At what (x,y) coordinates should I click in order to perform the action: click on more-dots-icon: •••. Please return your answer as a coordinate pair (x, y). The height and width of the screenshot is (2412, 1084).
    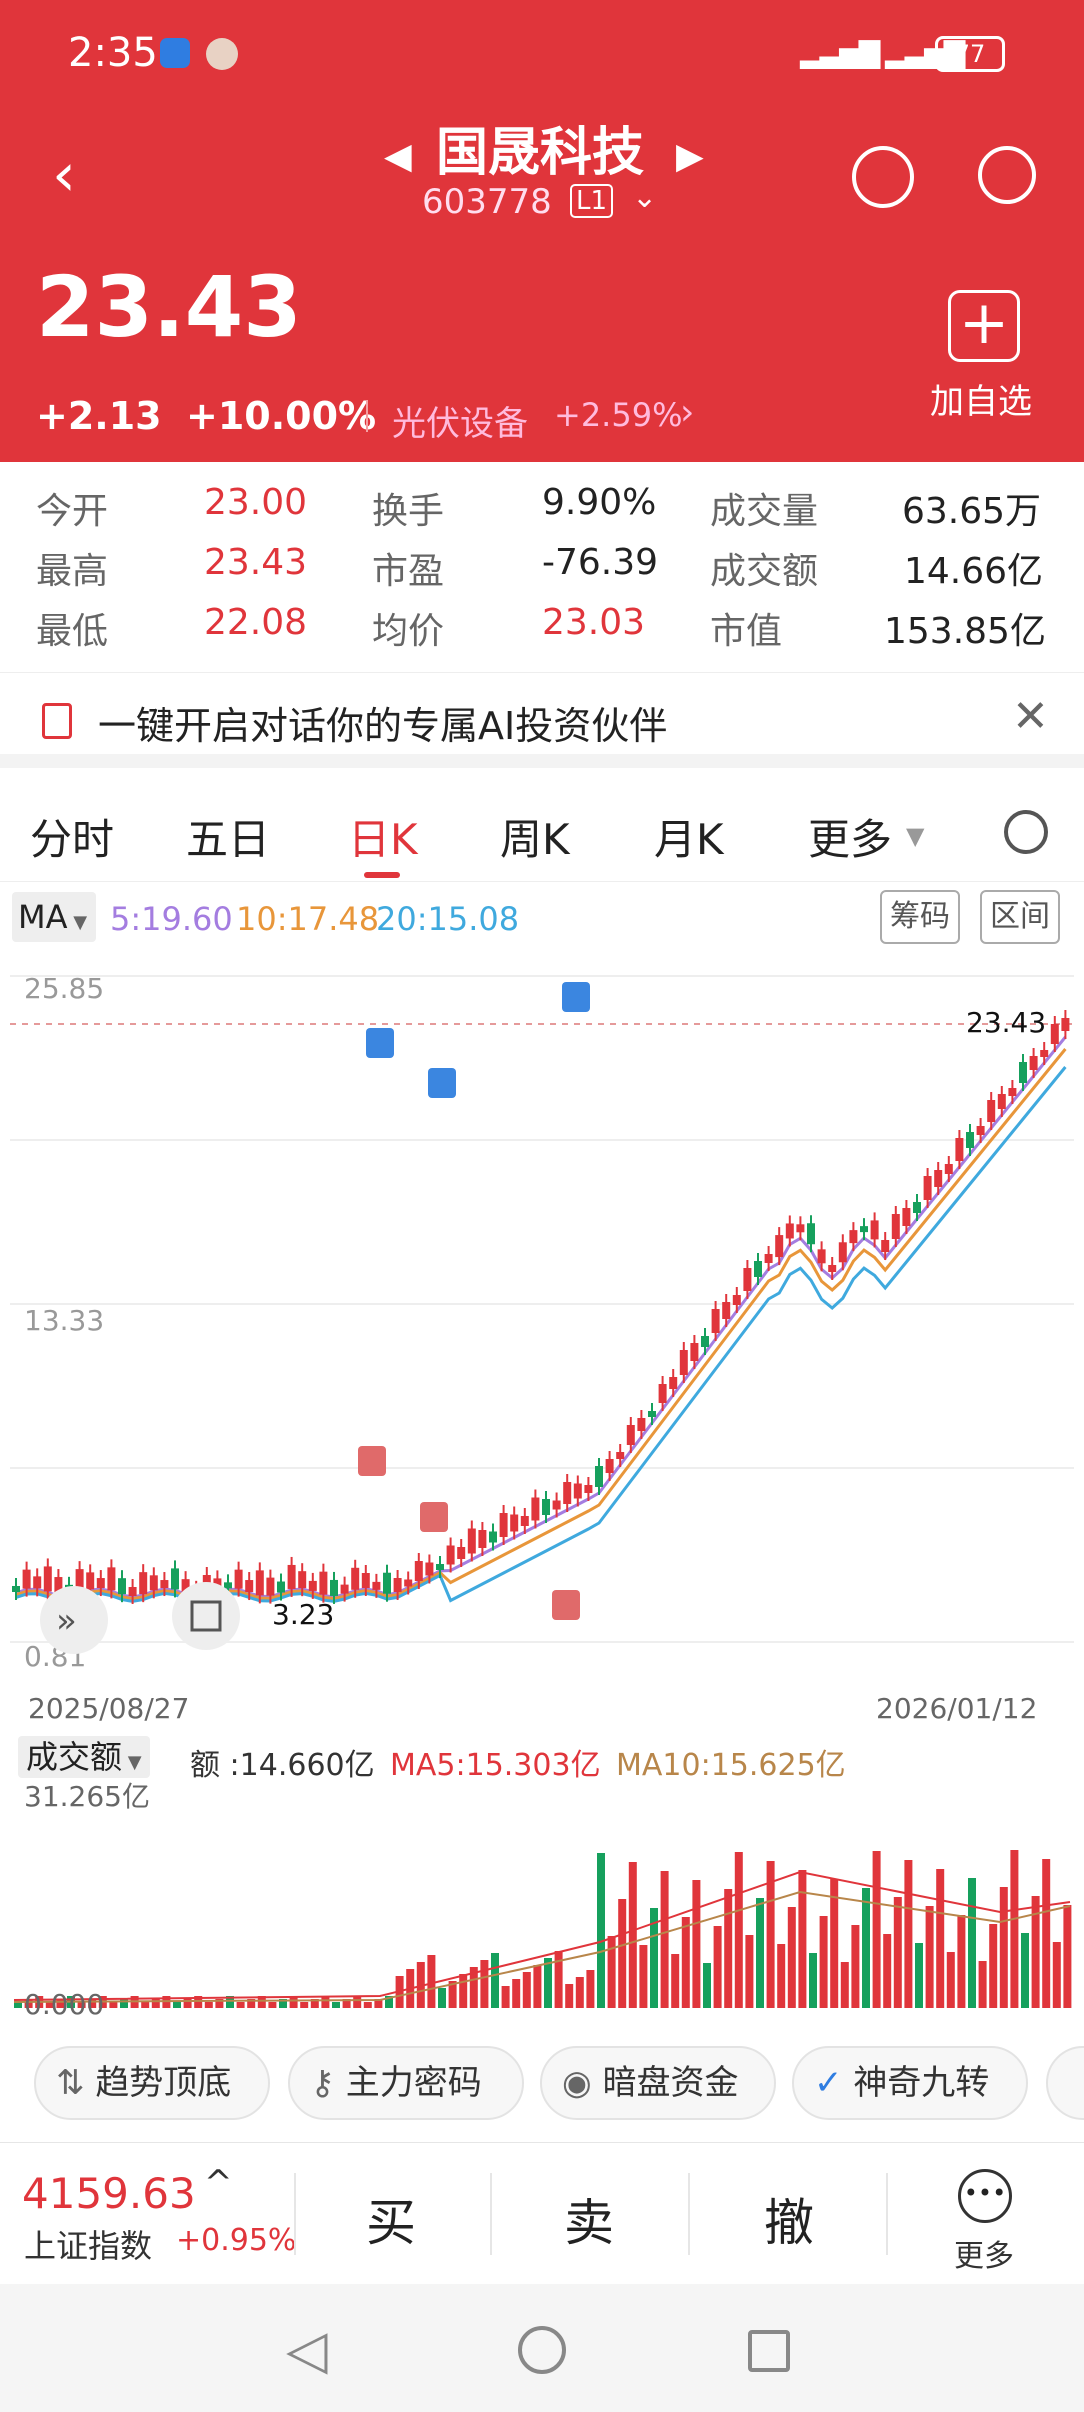
    Looking at the image, I should click on (985, 2196).